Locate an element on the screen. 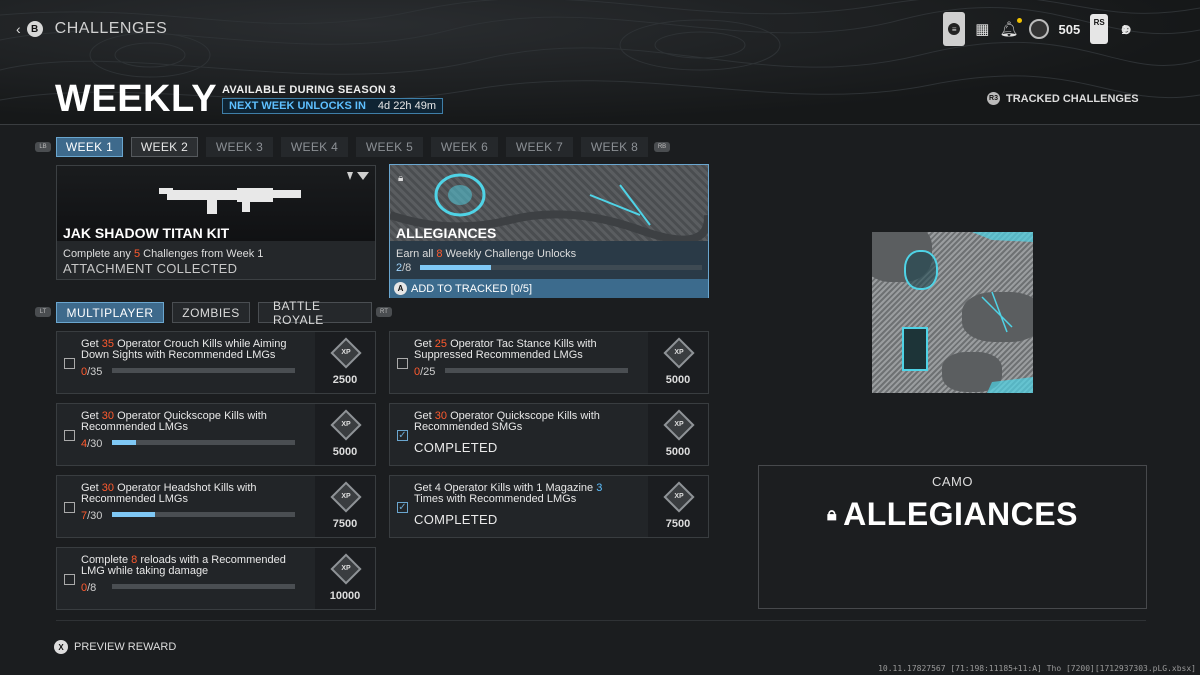 The width and height of the screenshot is (1200, 675). rs-glyph-icon: RS is located at coordinates (1099, 29).